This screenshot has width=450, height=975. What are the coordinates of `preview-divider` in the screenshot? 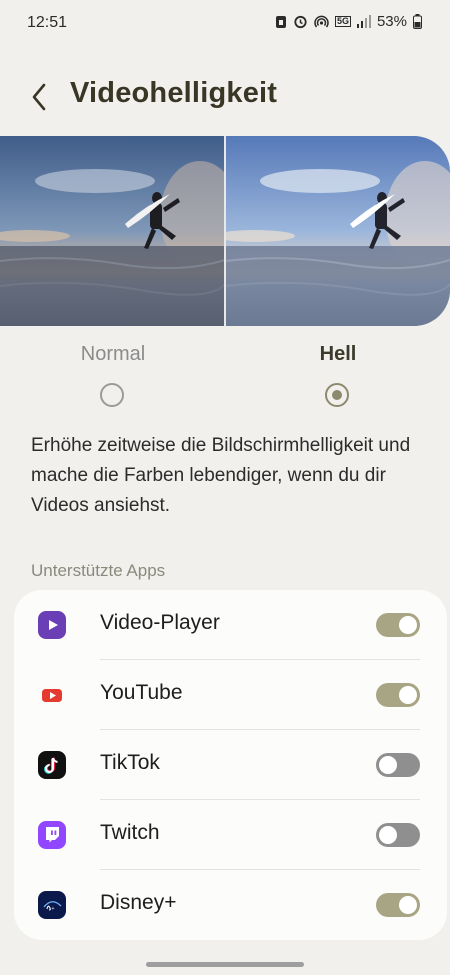 It's located at (225, 231).